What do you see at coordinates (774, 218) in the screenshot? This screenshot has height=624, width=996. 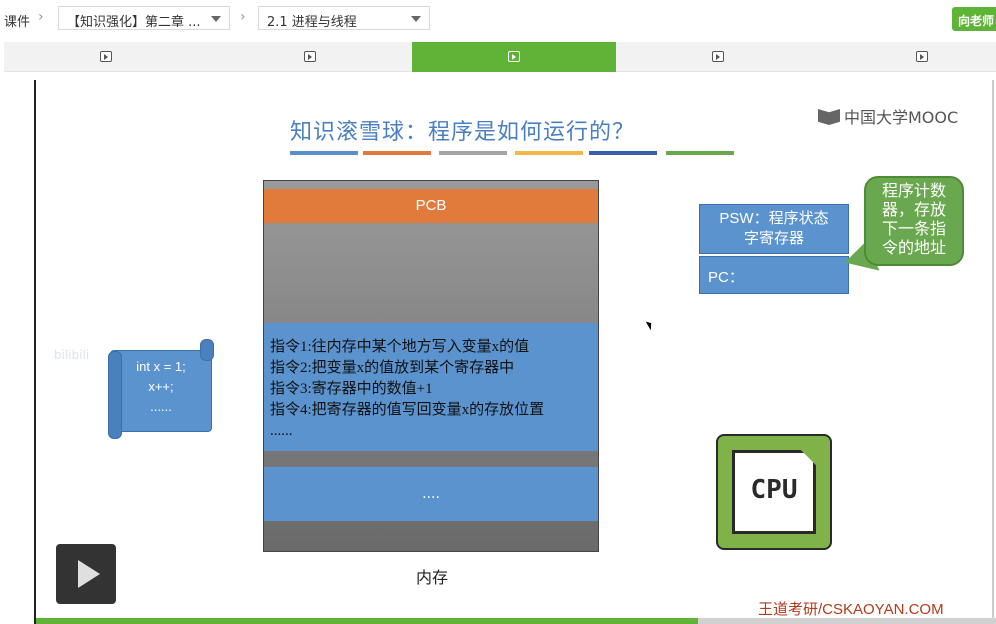 I see `psw-label-line: PSW：程序状态` at bounding box center [774, 218].